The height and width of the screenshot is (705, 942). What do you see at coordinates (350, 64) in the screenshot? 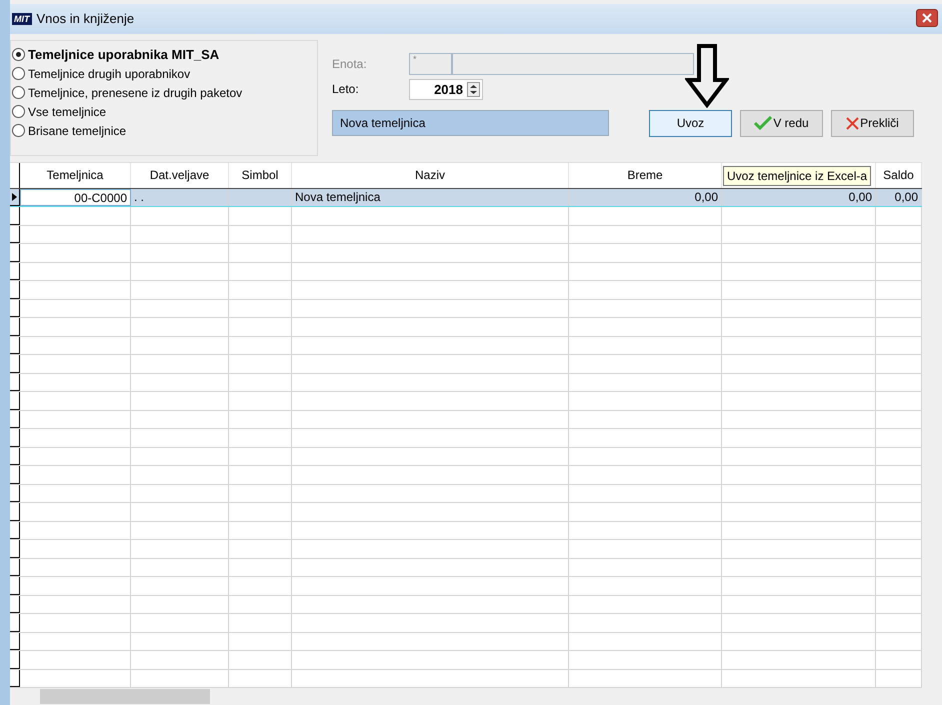
I see `enota-label: Enota:` at bounding box center [350, 64].